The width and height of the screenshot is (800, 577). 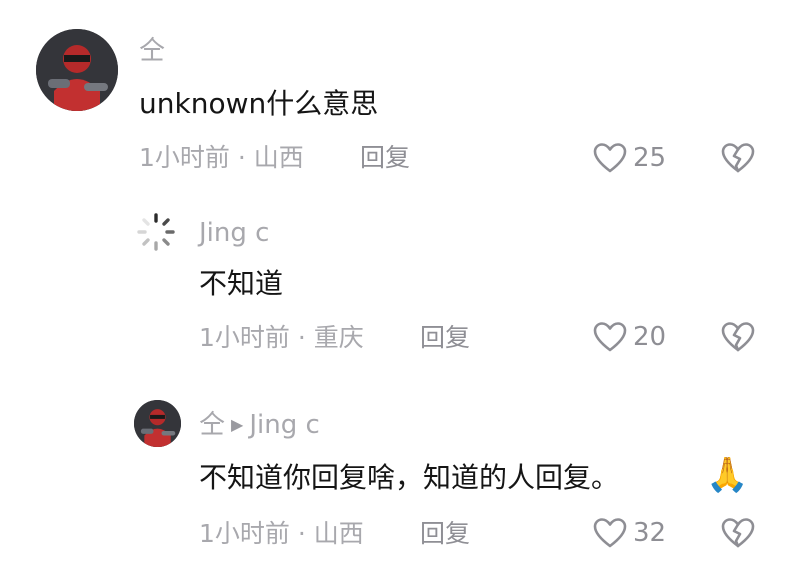 I want to click on comment-username-line: 仝 ▶ Jing c, so click(x=259, y=425).